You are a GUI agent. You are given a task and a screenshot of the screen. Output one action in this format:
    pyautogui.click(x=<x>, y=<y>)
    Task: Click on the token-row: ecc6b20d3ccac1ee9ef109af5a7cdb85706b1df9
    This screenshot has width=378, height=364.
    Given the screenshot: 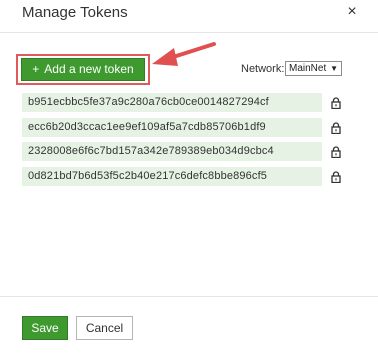 What is the action you would take?
    pyautogui.click(x=172, y=127)
    